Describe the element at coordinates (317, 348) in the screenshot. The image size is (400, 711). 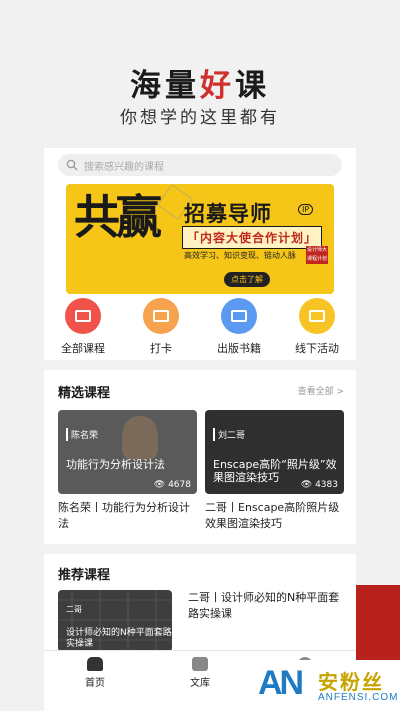
I see `quick-entry-label: 线下活动` at that location.